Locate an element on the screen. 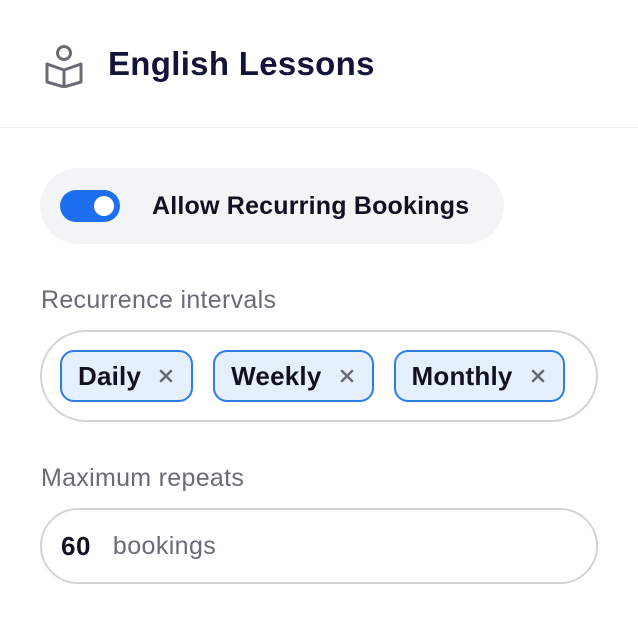 The width and height of the screenshot is (638, 624). interval-tag-daily: Daily is located at coordinates (127, 376).